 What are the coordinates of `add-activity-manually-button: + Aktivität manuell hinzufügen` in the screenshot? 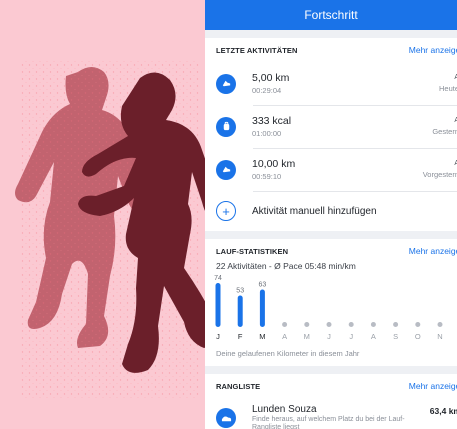 It's located at (331, 211).